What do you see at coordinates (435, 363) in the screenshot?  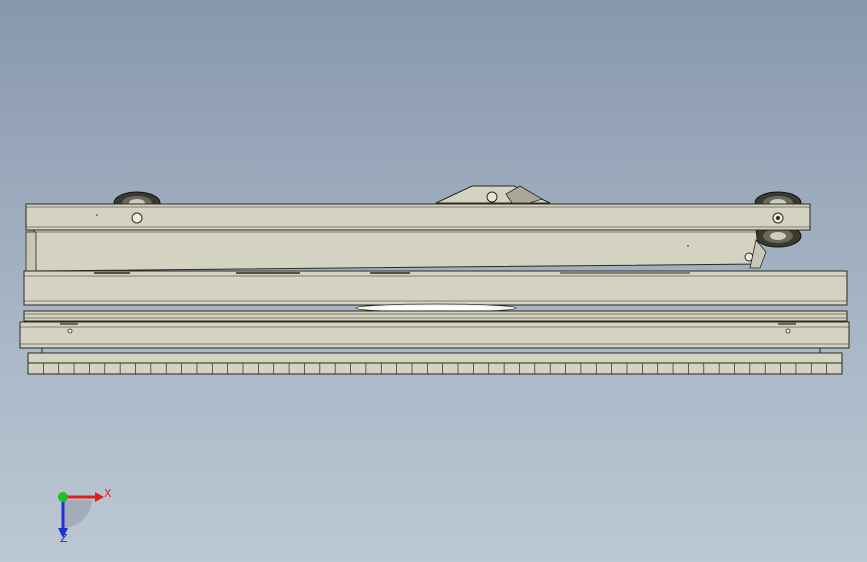 I see `gear-rack` at bounding box center [435, 363].